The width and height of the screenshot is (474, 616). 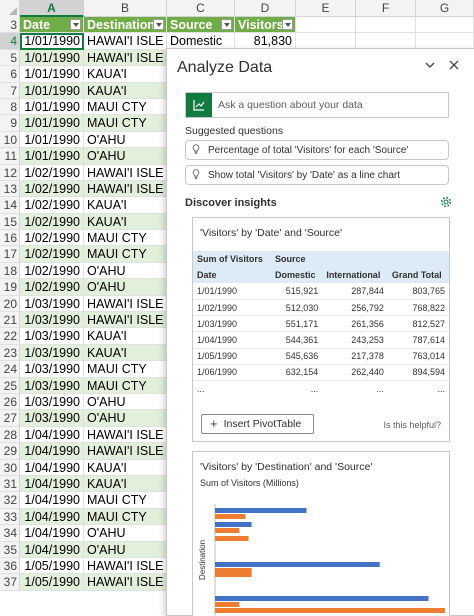 What do you see at coordinates (10, 205) in the screenshot?
I see `row-number: 14` at bounding box center [10, 205].